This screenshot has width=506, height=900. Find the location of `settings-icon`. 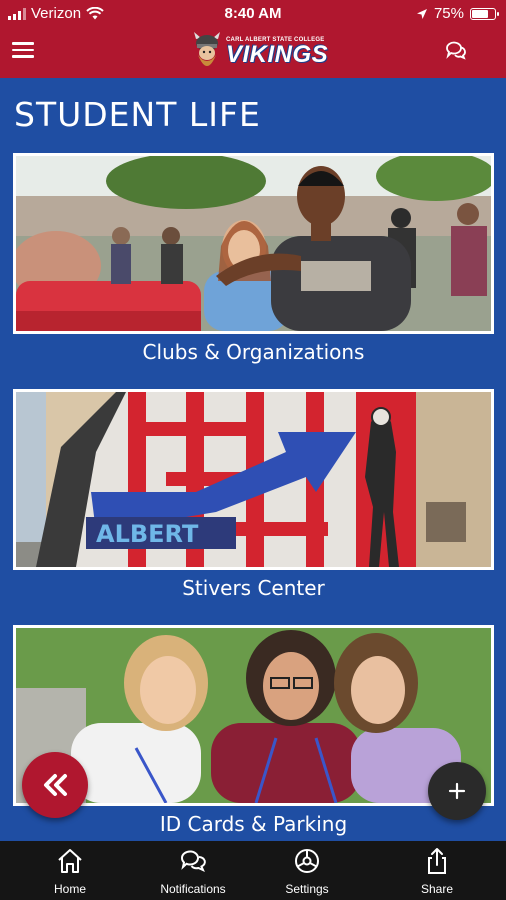

settings-icon is located at coordinates (307, 861).